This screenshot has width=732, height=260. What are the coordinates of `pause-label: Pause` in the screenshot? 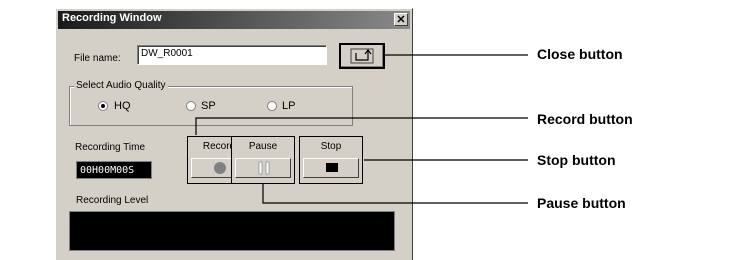 It's located at (263, 146).